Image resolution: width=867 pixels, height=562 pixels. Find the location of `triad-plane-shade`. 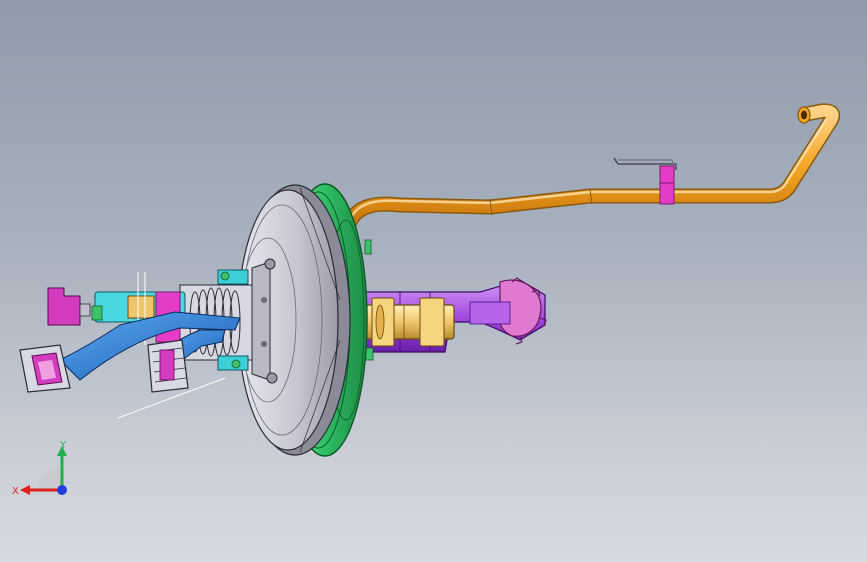

triad-plane-shade is located at coordinates (50, 478).